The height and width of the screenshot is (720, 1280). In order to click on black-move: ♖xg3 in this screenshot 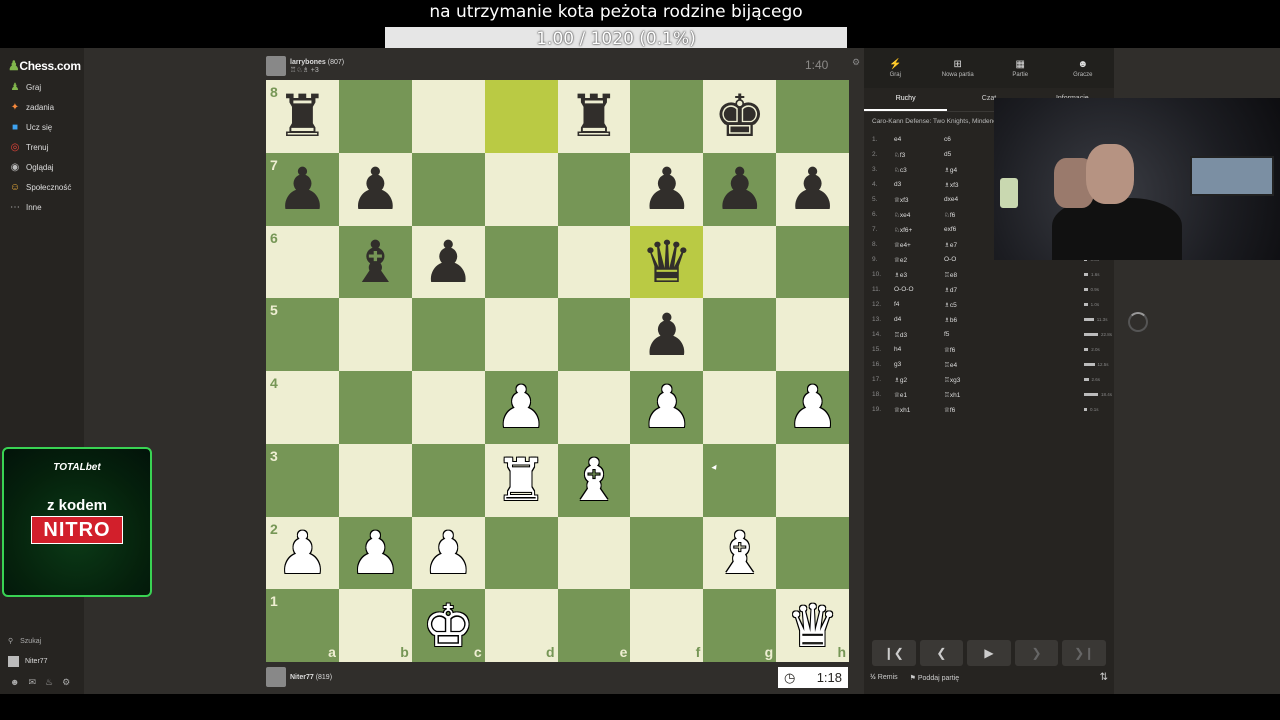, I will do `click(969, 380)`.